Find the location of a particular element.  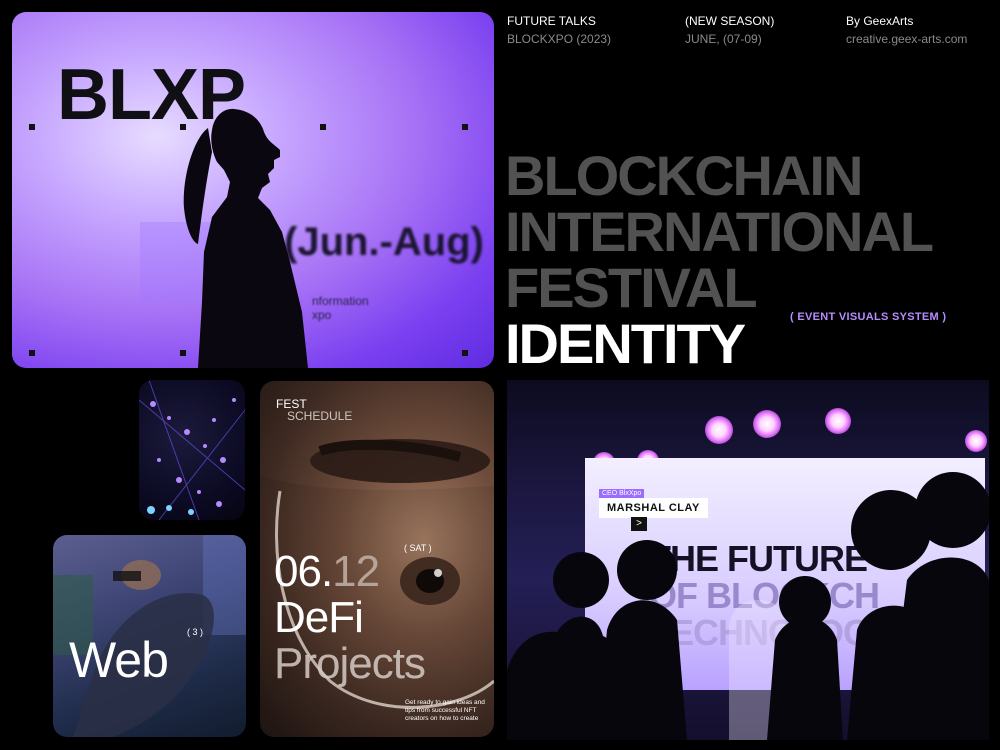

title-subtitle: ( EVENT VISUALS SYSTEM ) is located at coordinates (868, 317).